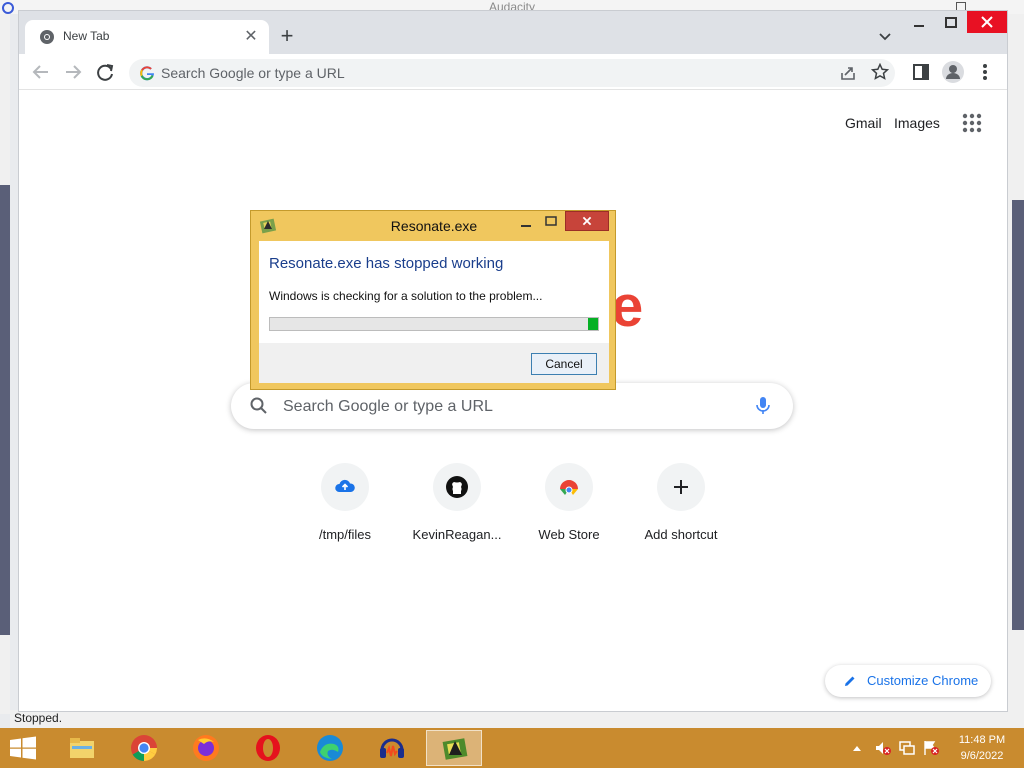 This screenshot has height=768, width=1024. I want to click on plus-icon, so click(681, 487).